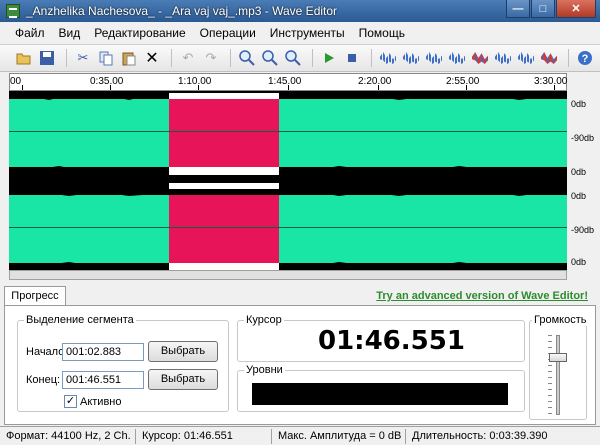 Image resolution: width=600 pixels, height=445 pixels. Describe the element at coordinates (139, 33) in the screenshot. I see `menu-edit: Редактирование` at that location.